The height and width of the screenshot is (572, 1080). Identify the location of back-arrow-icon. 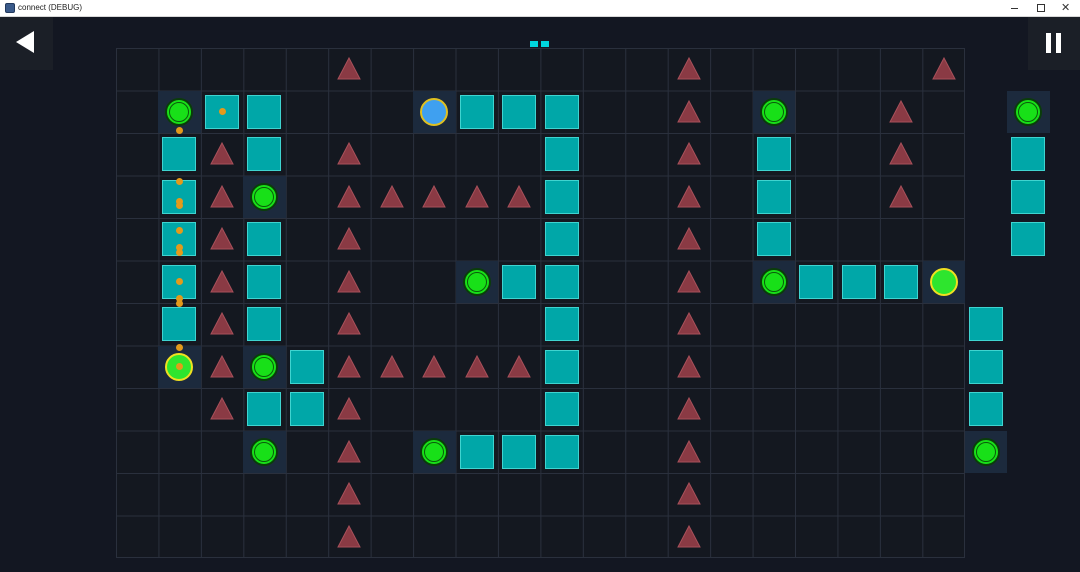
(25, 42).